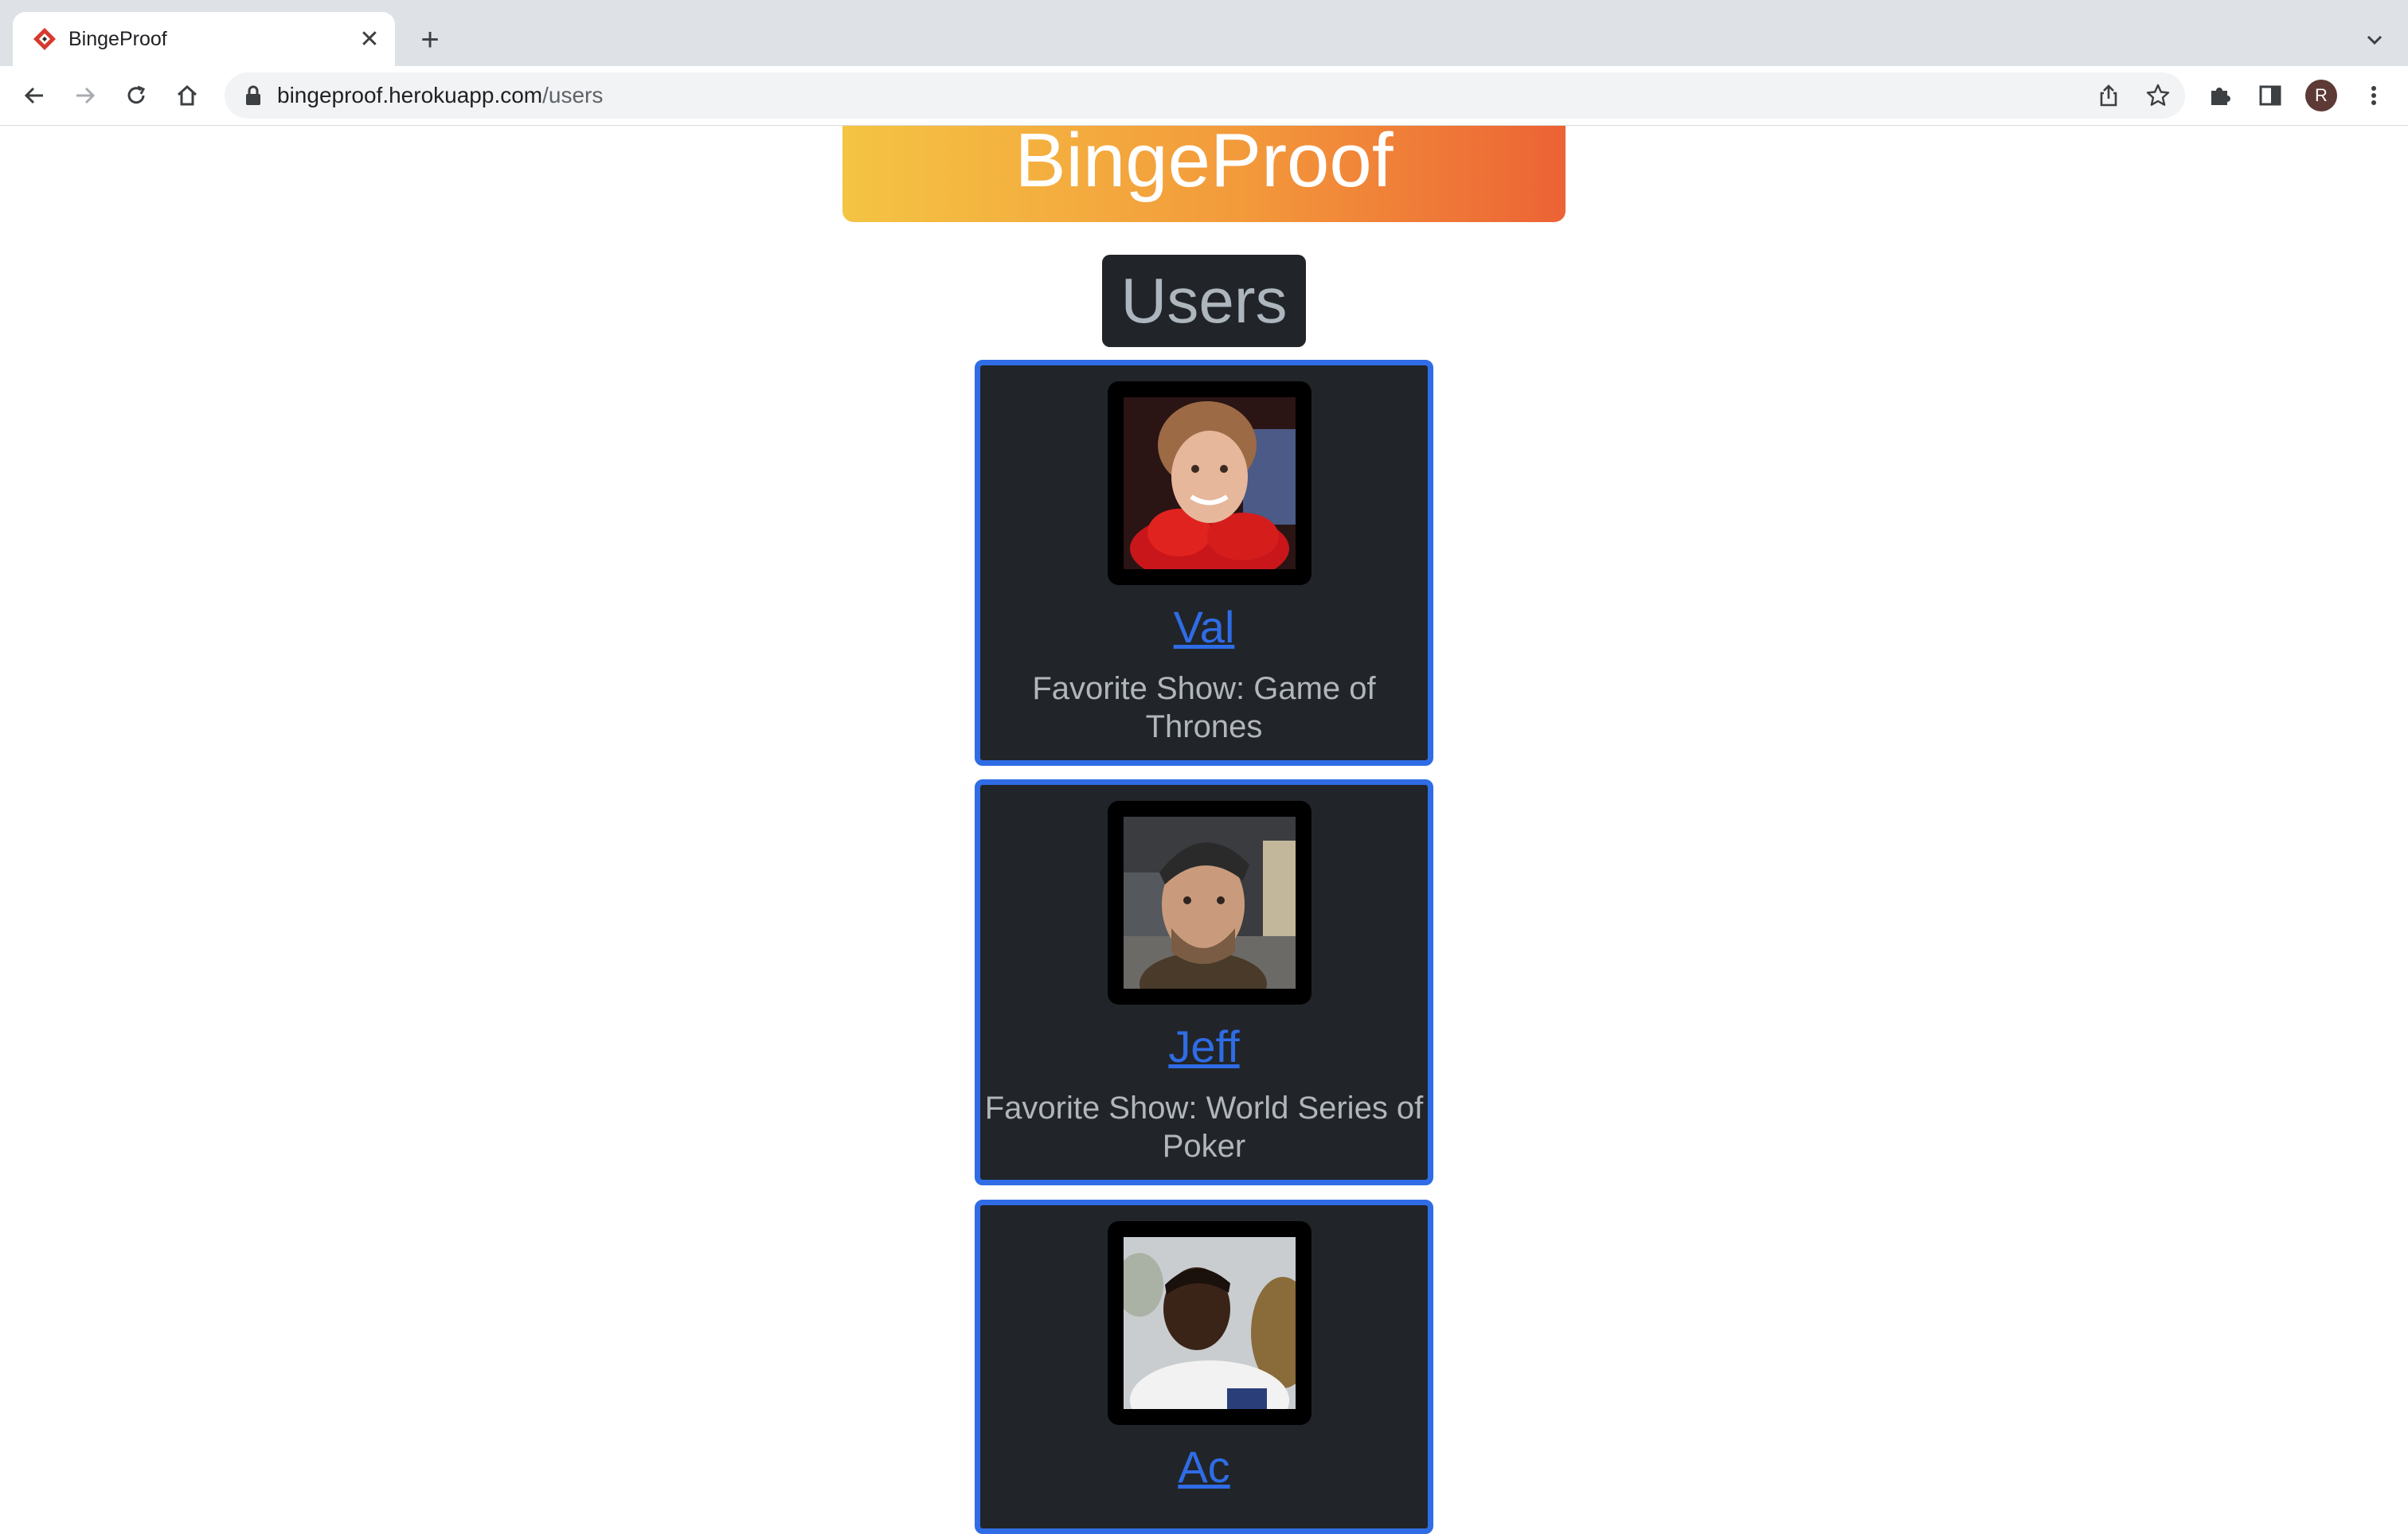 The width and height of the screenshot is (2408, 1534). Describe the element at coordinates (118, 39) in the screenshot. I see `tab-title: BingeProof` at that location.